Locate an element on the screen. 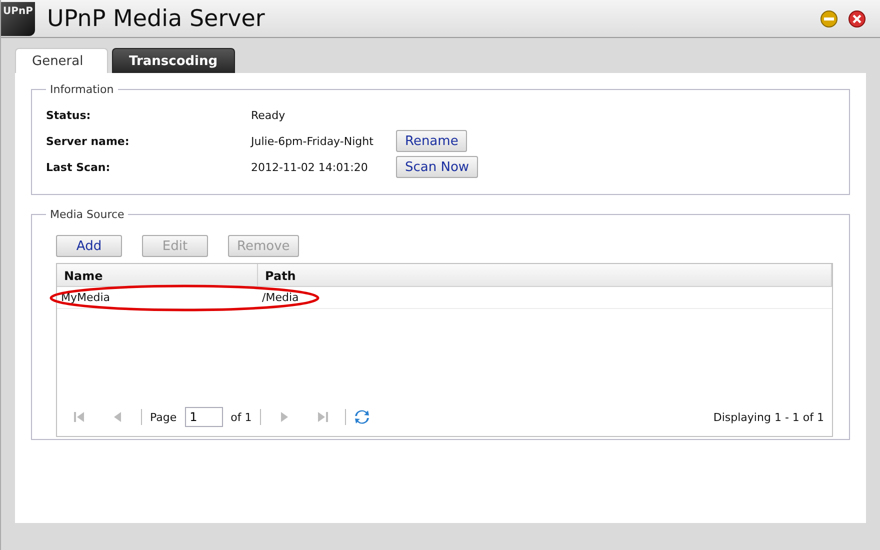  group-legend: Media Source is located at coordinates (87, 214).